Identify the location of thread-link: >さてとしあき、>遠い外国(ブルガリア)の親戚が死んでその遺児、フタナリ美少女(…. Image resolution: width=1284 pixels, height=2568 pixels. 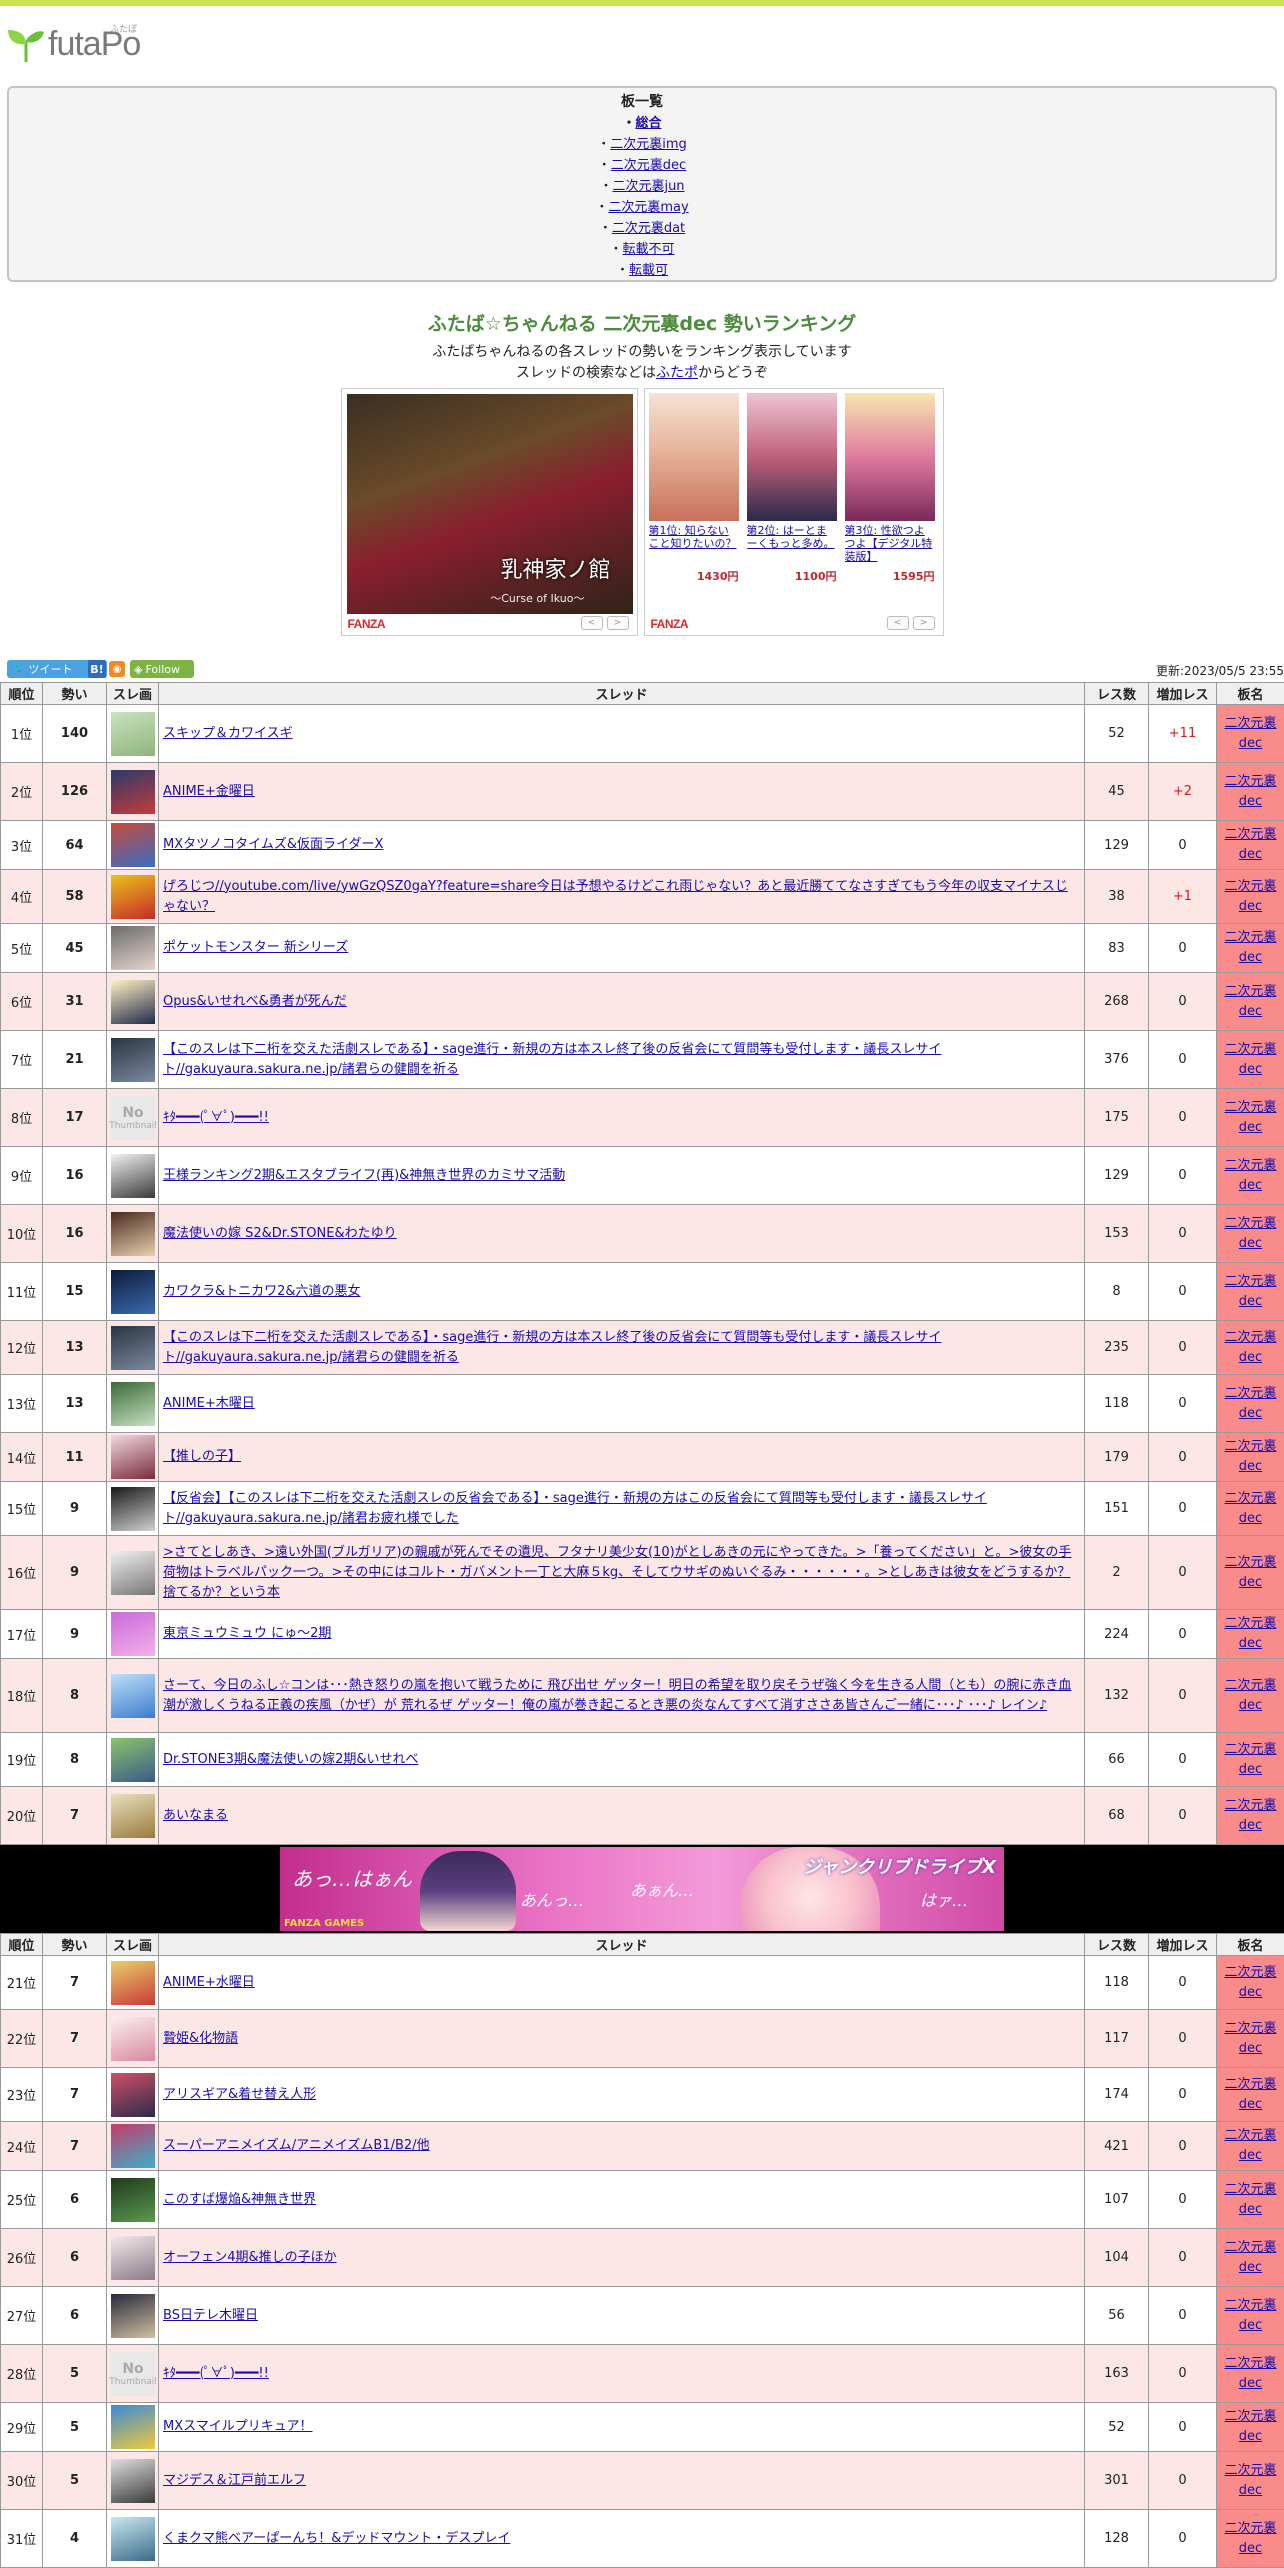
(617, 1572).